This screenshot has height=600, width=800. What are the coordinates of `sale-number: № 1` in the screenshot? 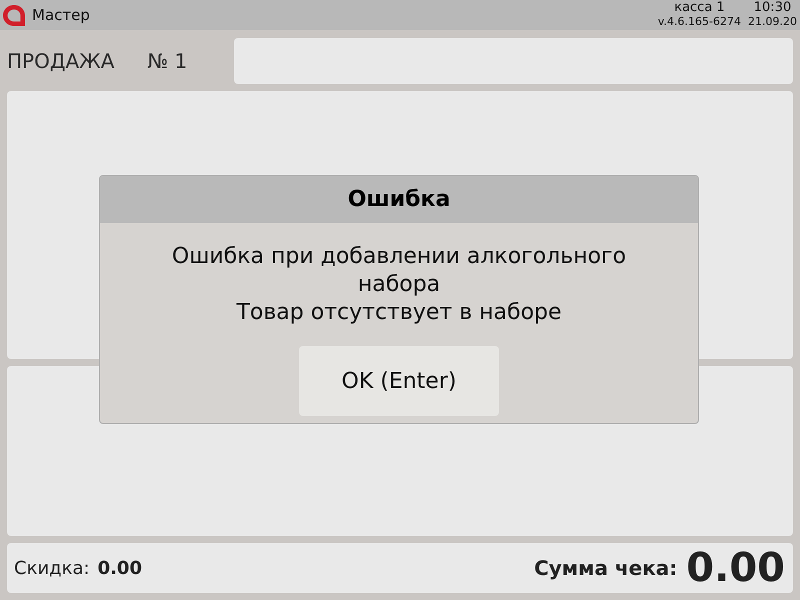 It's located at (167, 61).